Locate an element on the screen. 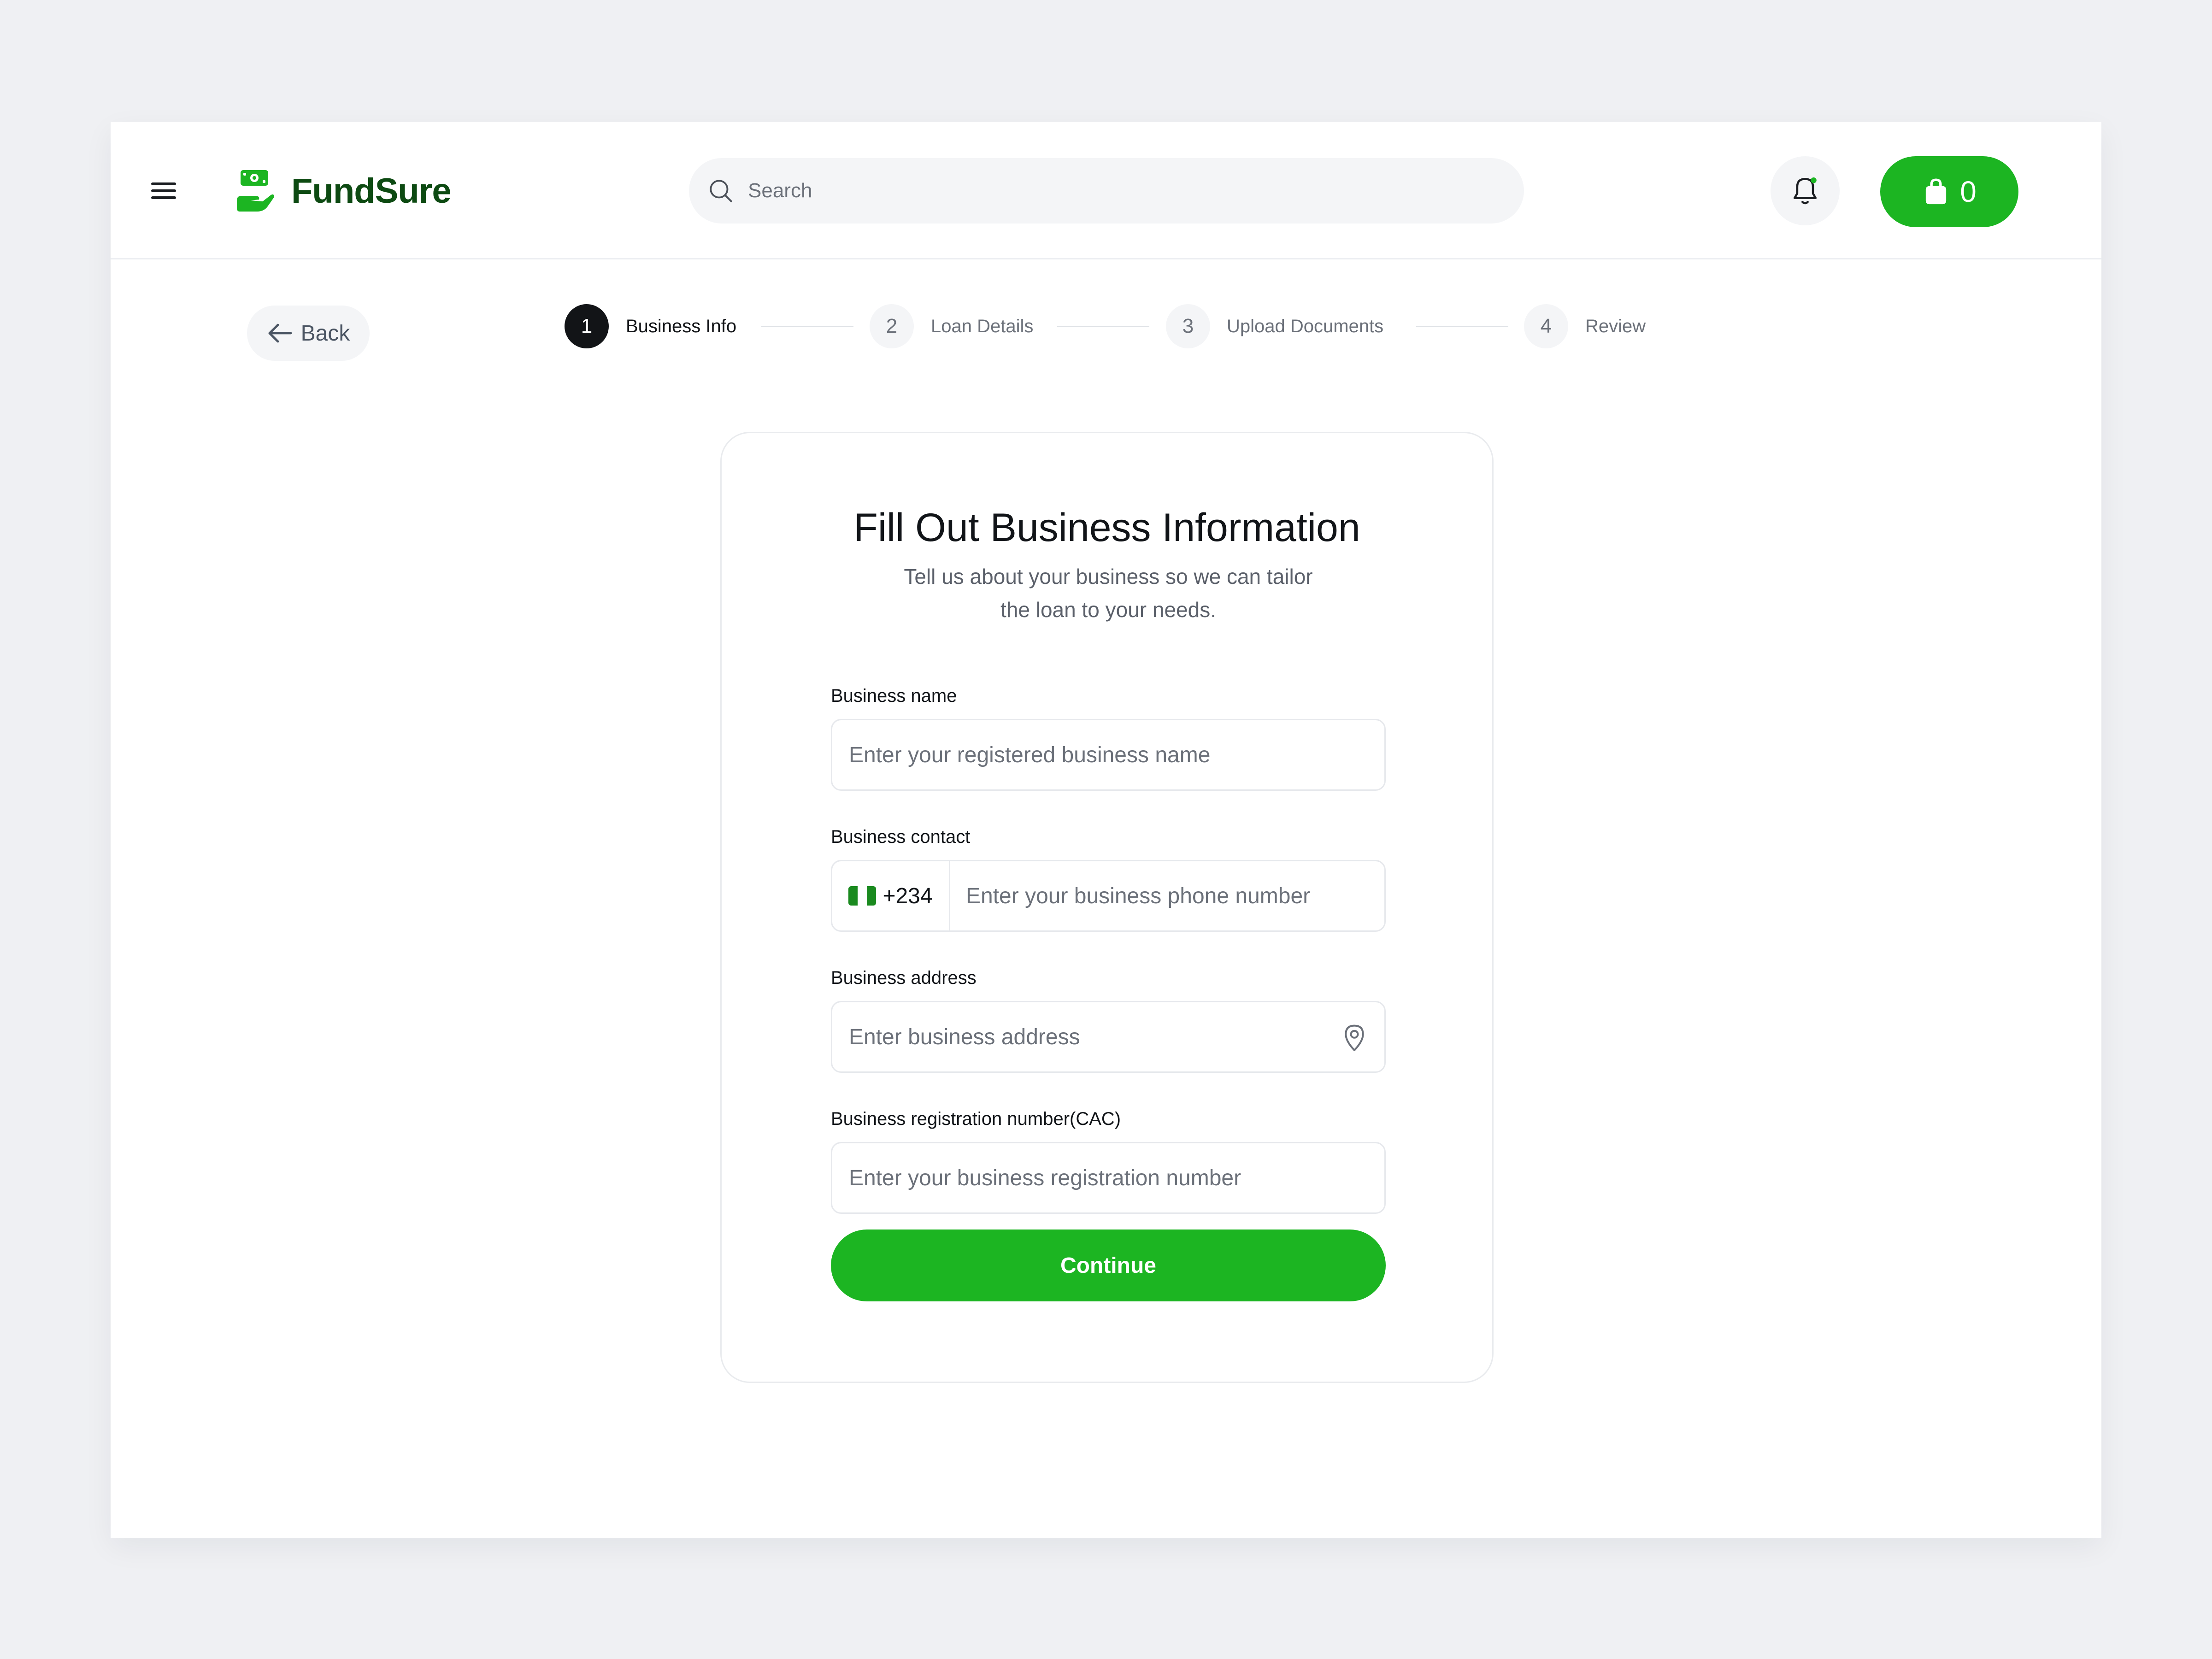  shopping-bag-icon is located at coordinates (1936, 191).